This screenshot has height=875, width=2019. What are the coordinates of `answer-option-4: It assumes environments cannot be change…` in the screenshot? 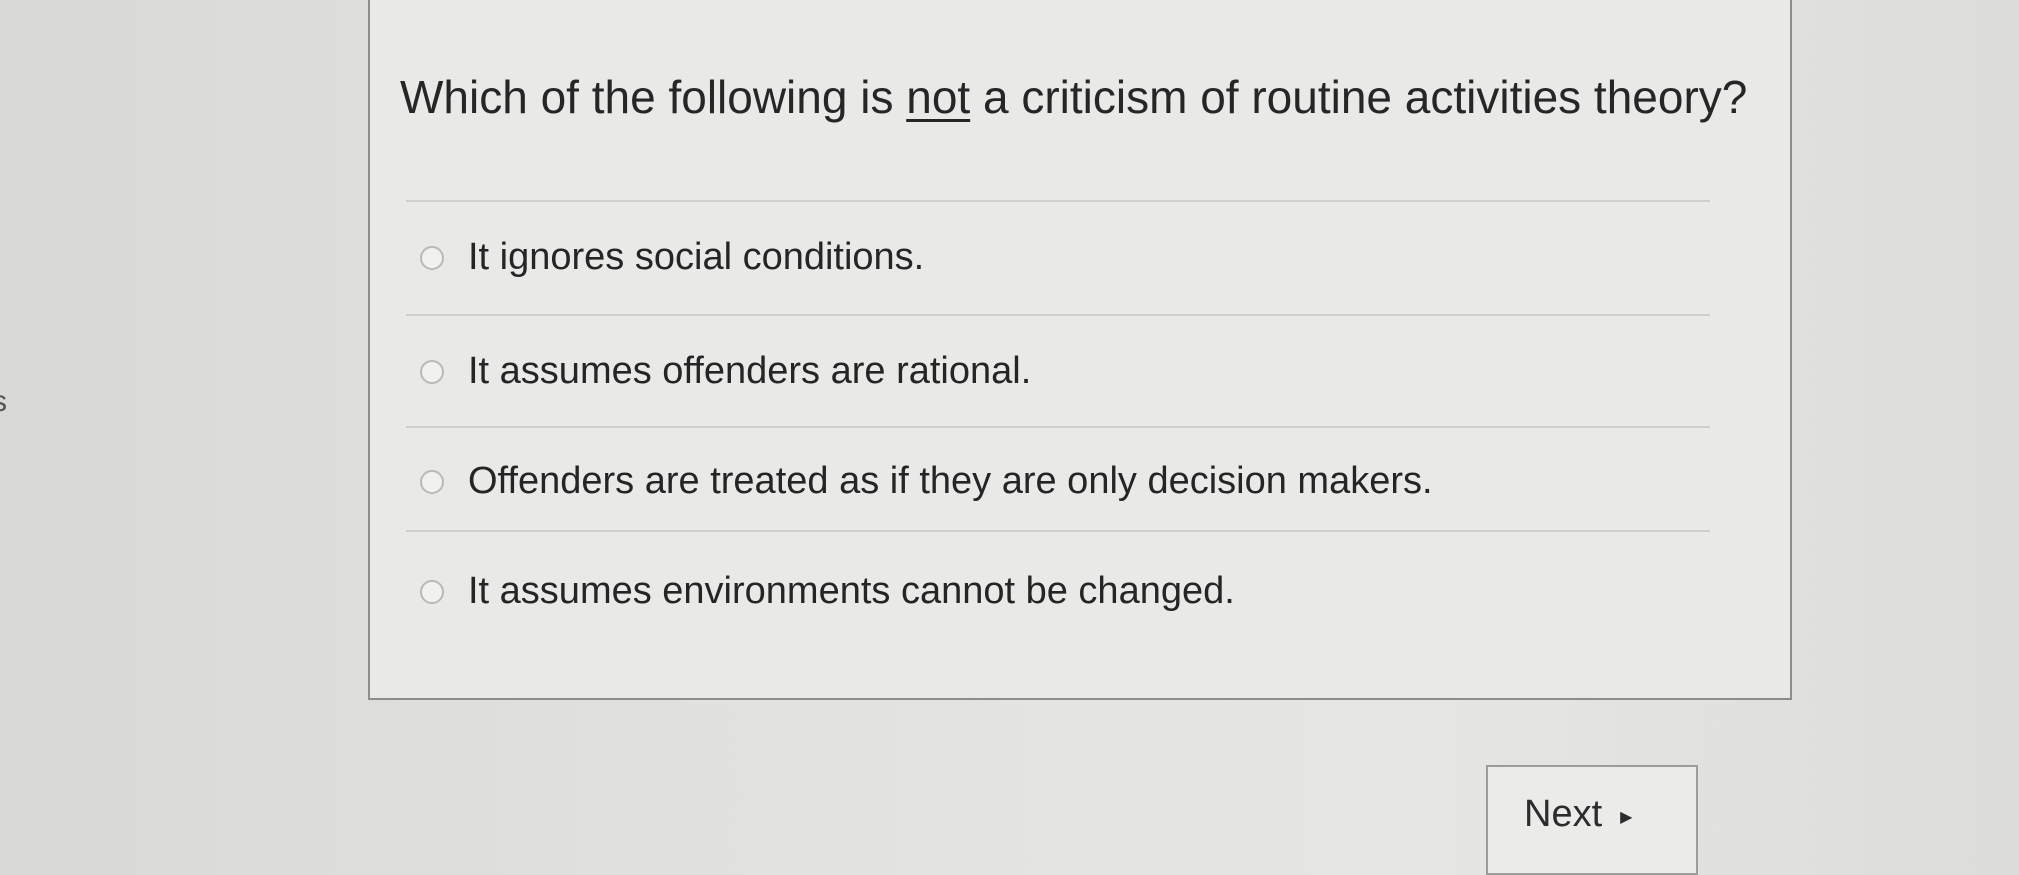 It's located at (827, 591).